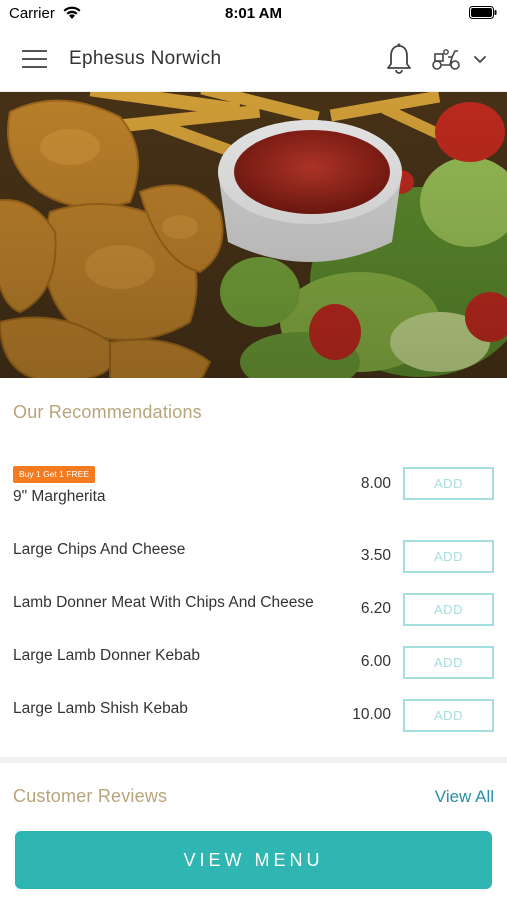 This screenshot has height=900, width=507. What do you see at coordinates (163, 602) in the screenshot?
I see `menu-item-name: Lamb Donner Meat With Chips And Cheese` at bounding box center [163, 602].